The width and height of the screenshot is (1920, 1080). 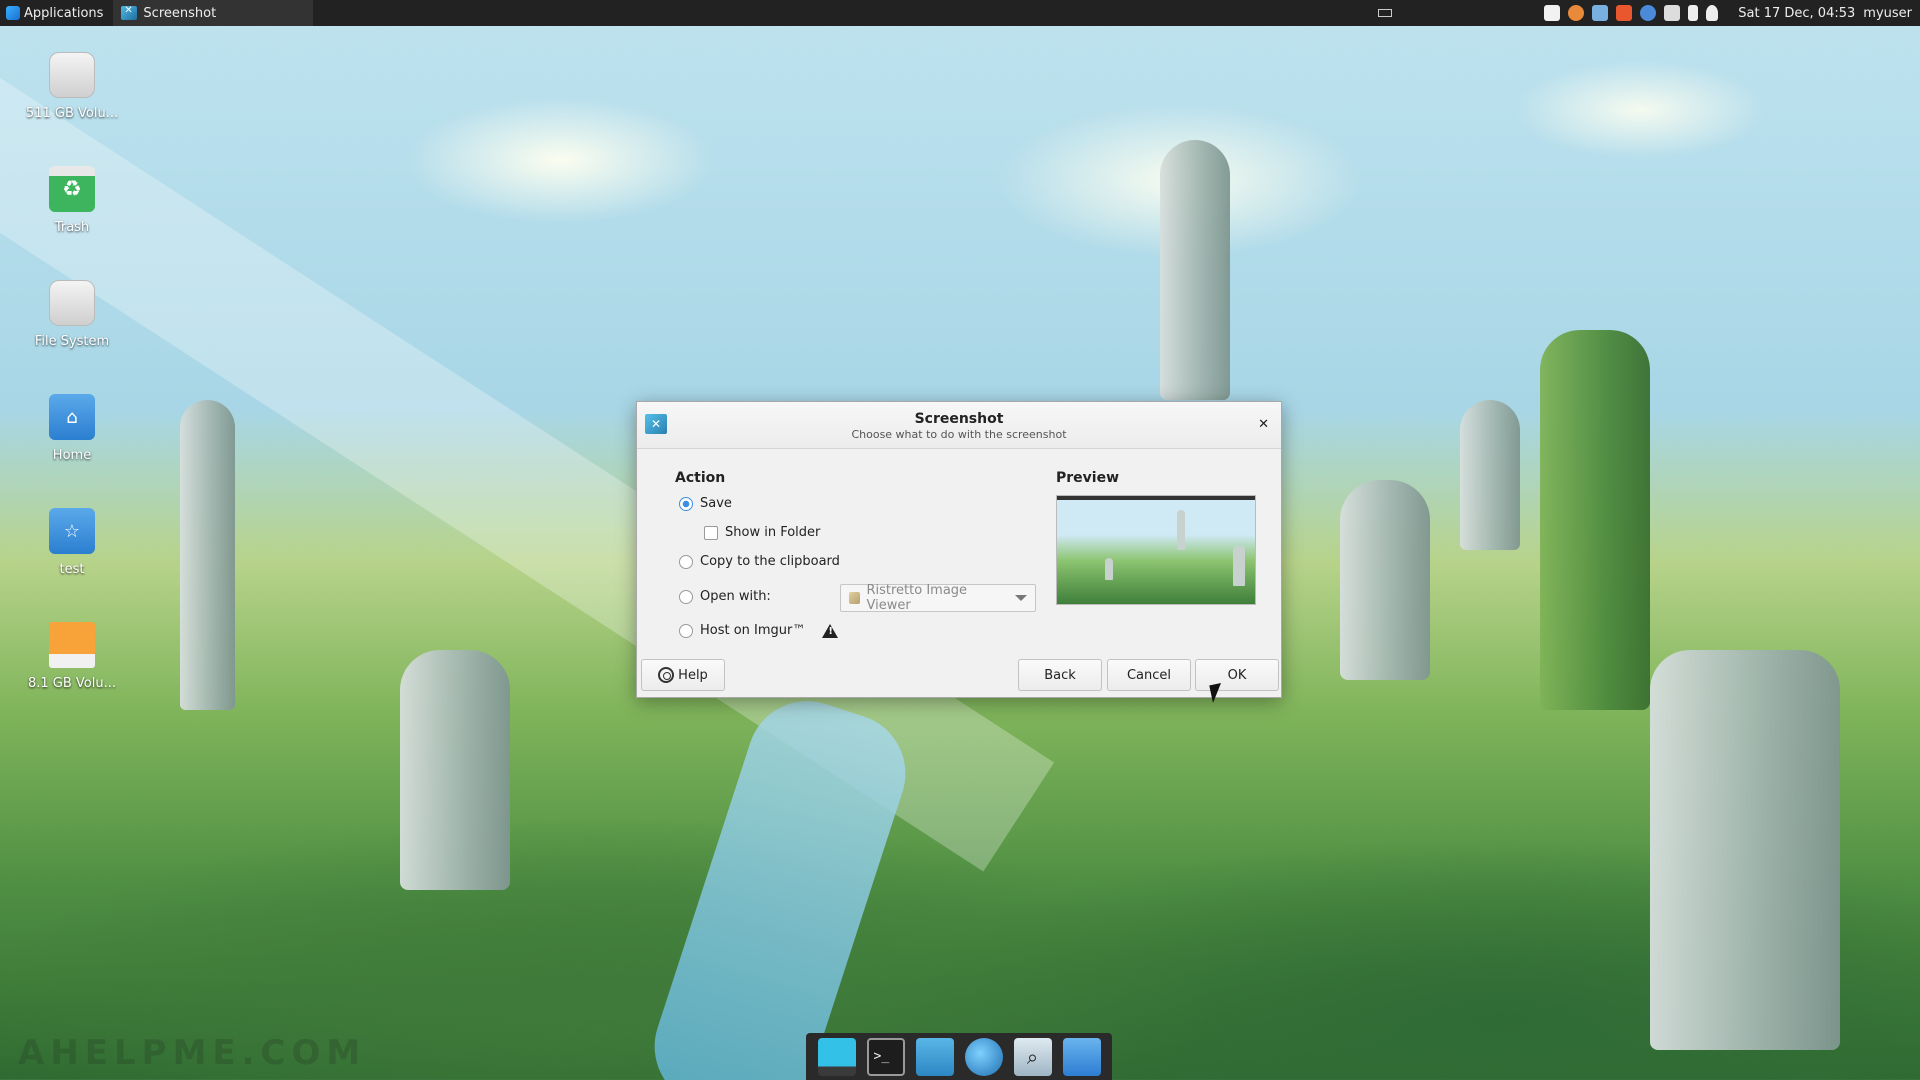 I want to click on screenshot-app-icon, so click(x=129, y=12).